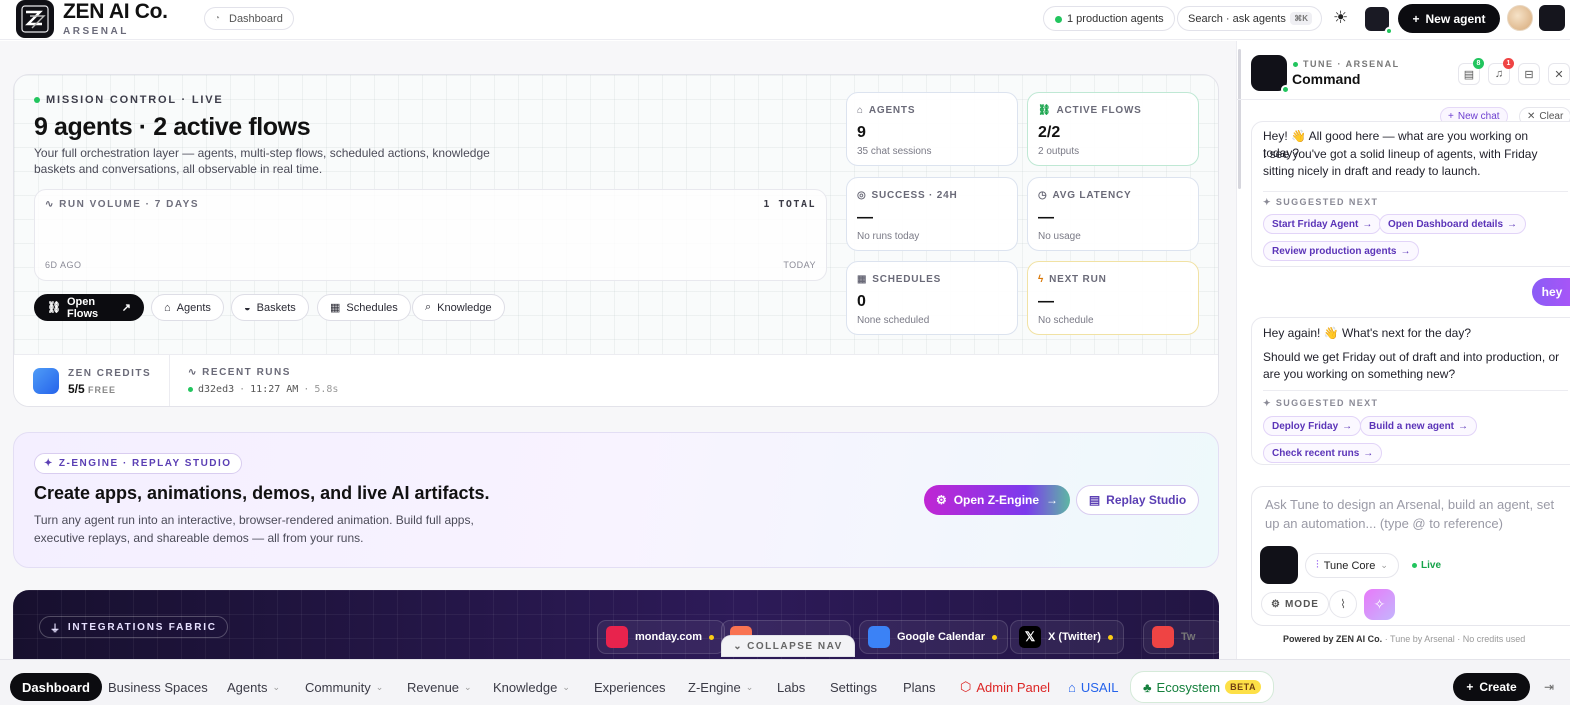 The width and height of the screenshot is (1570, 705). What do you see at coordinates (1046, 217) in the screenshot?
I see `stat-latency-value: —` at bounding box center [1046, 217].